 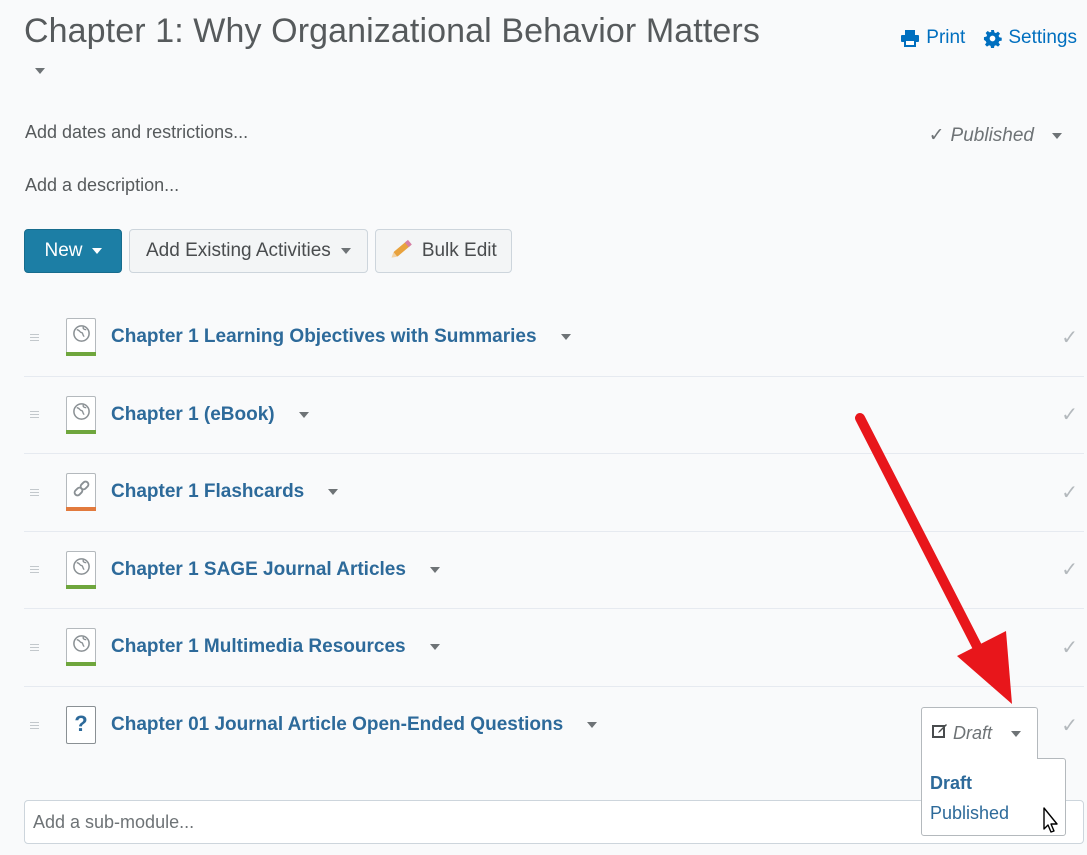 What do you see at coordinates (1042, 37) in the screenshot?
I see `settings-label: Settings` at bounding box center [1042, 37].